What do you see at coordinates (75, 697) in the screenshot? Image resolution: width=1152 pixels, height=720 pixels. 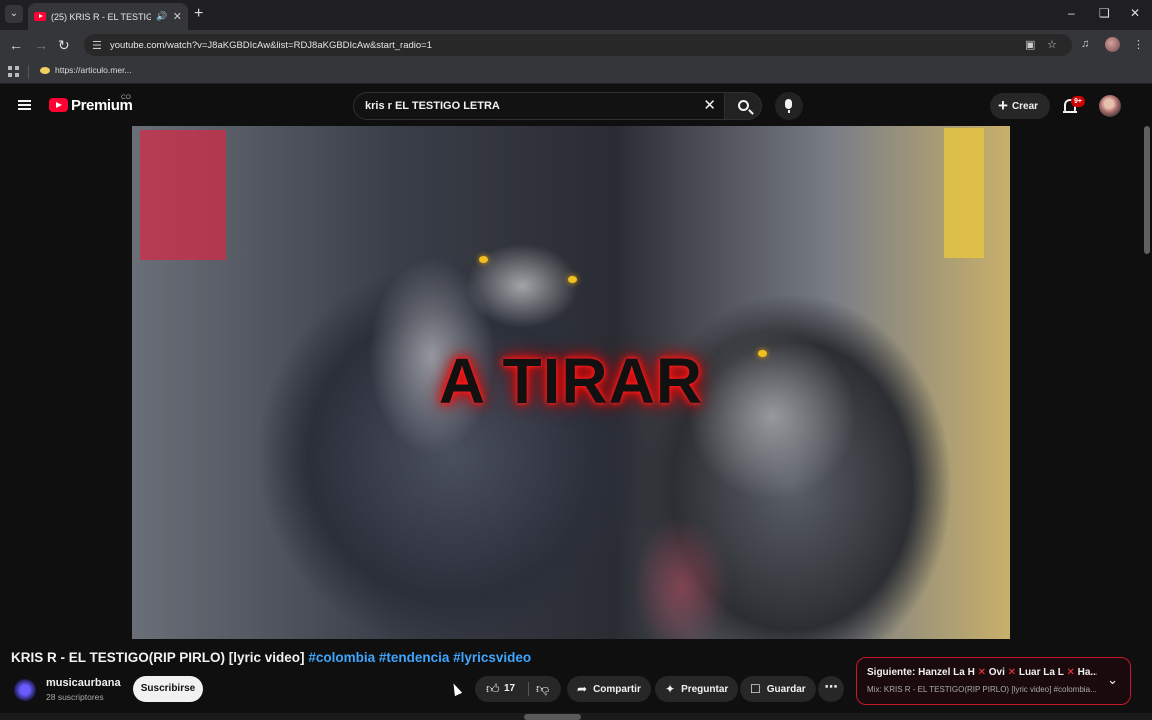 I see `subscriber-count: 28 suscriptores` at bounding box center [75, 697].